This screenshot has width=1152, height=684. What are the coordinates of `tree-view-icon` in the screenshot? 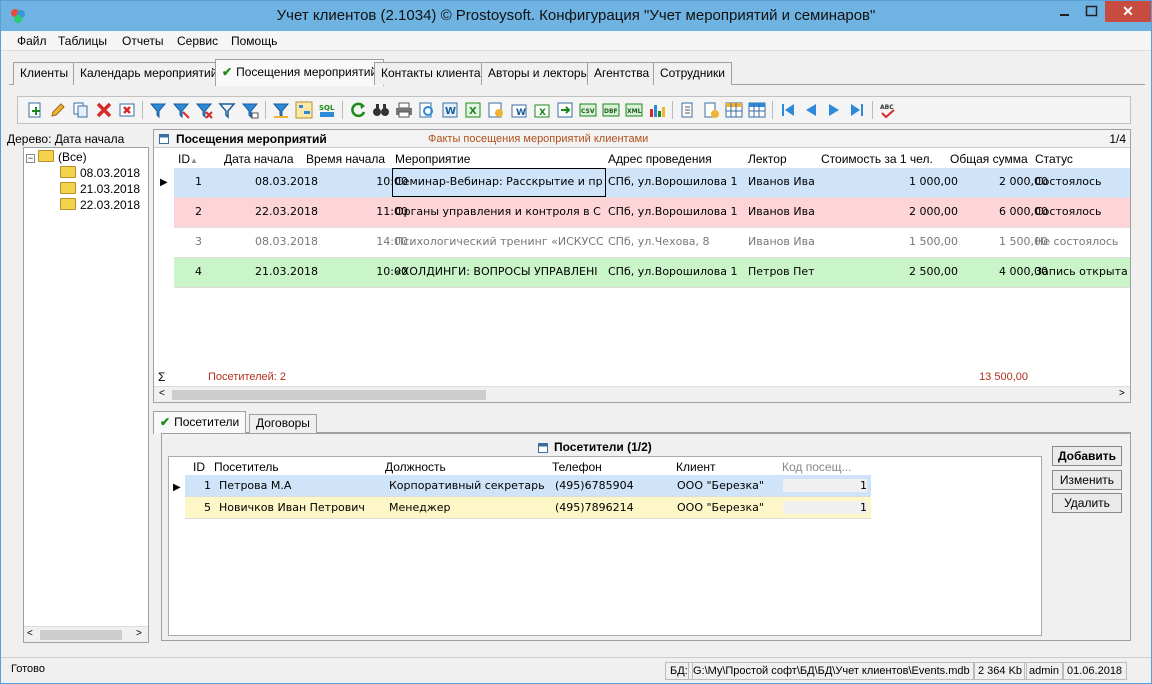 It's located at (304, 110).